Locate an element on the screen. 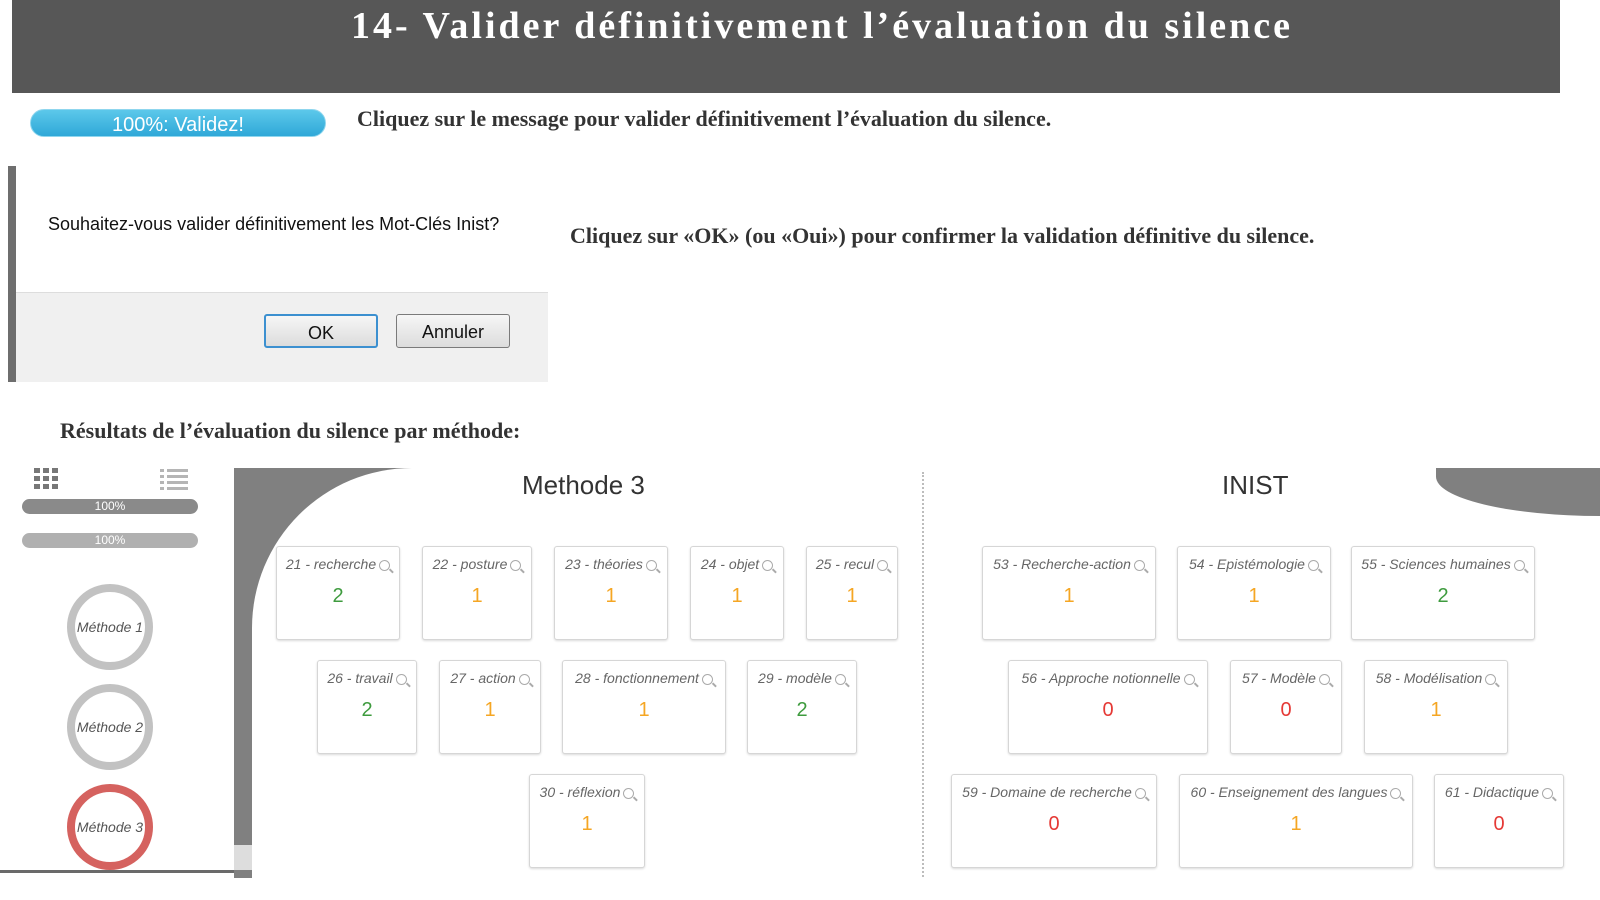 The image size is (1600, 900). keyword-card: 53 - Recherche-action 1 is located at coordinates (1069, 593).